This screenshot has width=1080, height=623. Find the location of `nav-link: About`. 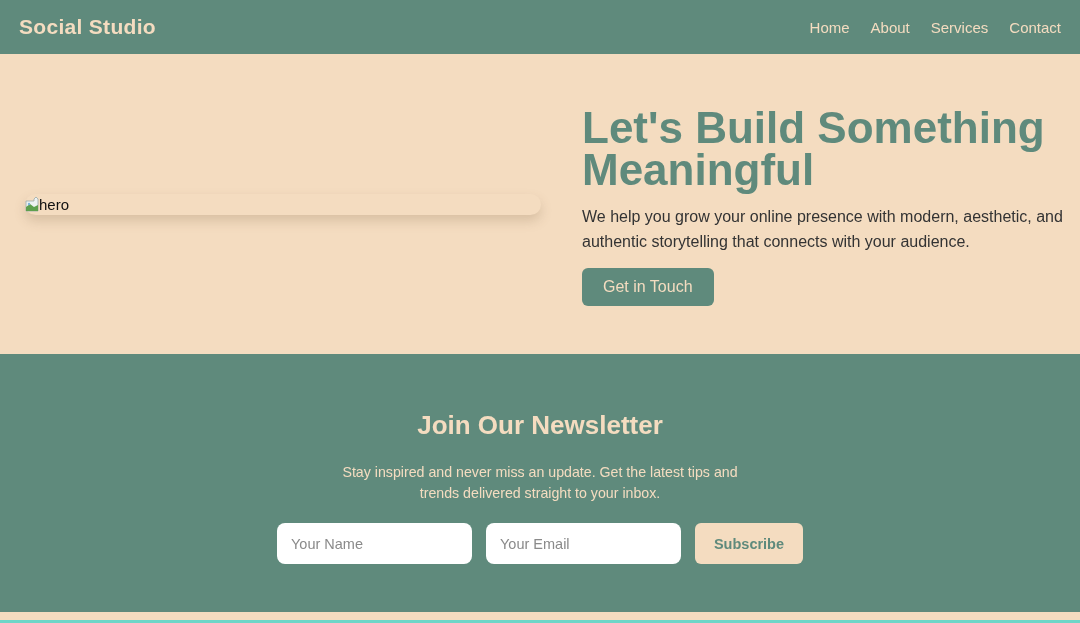

nav-link: About is located at coordinates (890, 27).